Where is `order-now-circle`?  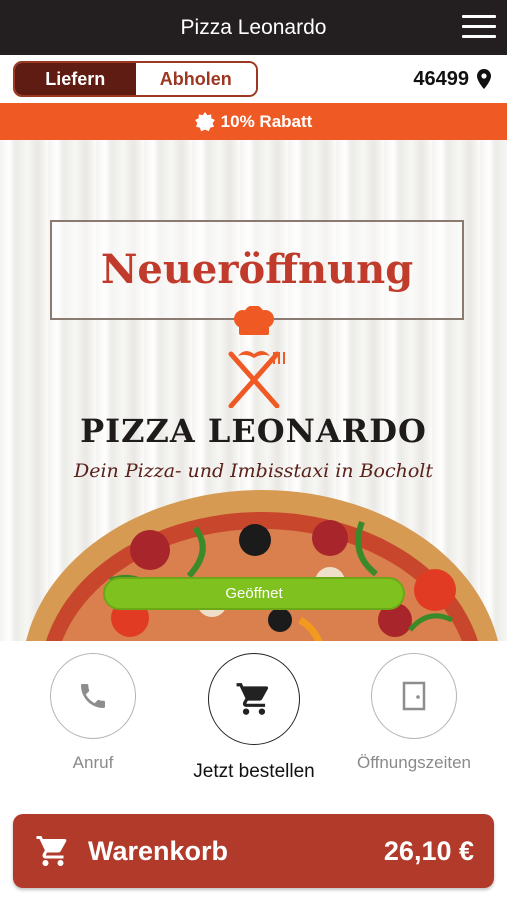 order-now-circle is located at coordinates (254, 699).